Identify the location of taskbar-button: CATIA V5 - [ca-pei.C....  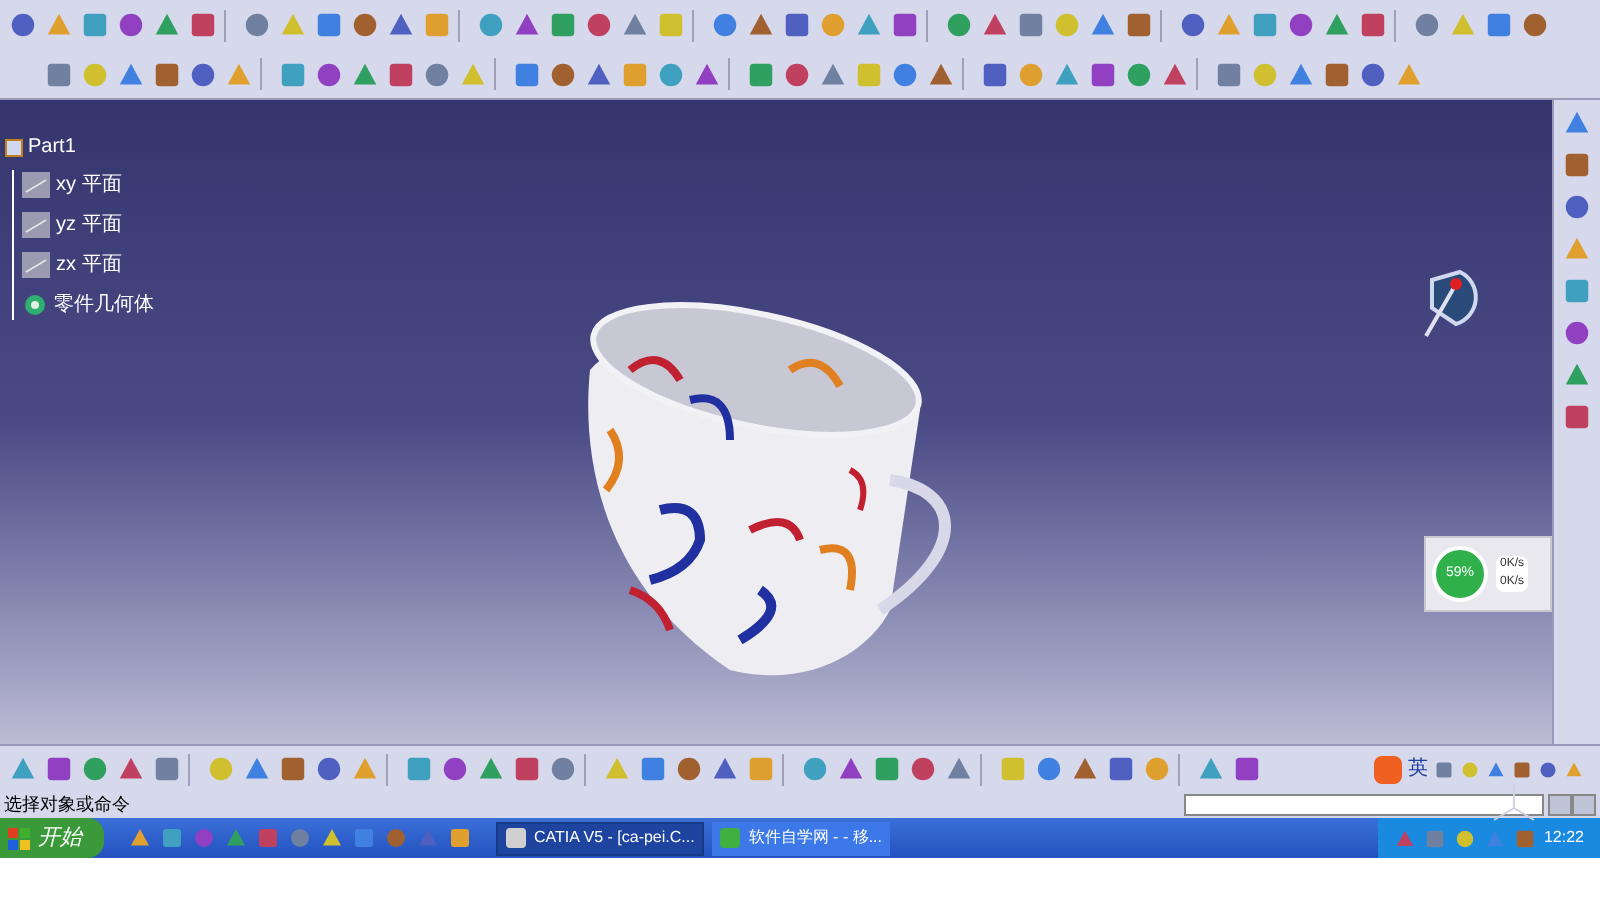
(600, 838).